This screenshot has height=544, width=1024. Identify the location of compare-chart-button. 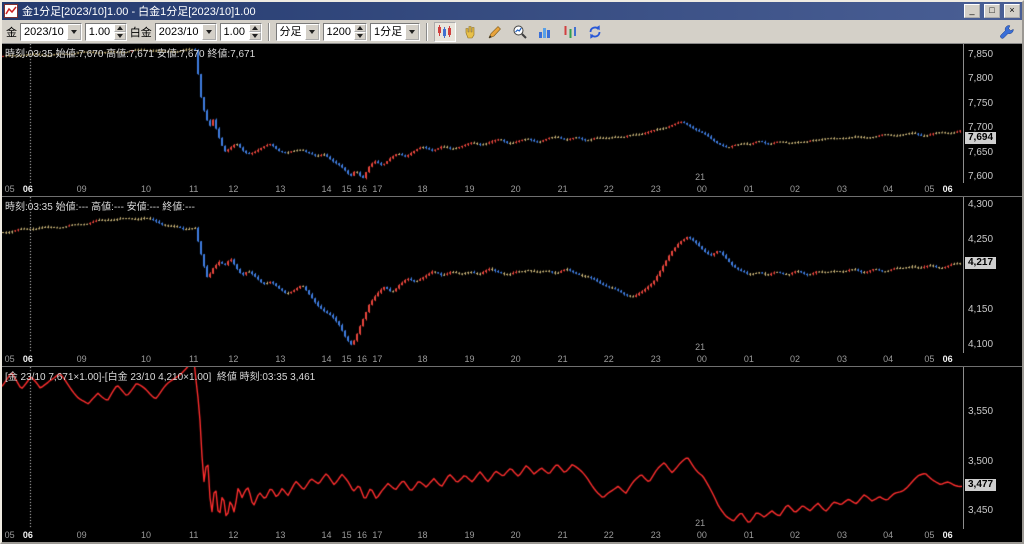
(570, 31).